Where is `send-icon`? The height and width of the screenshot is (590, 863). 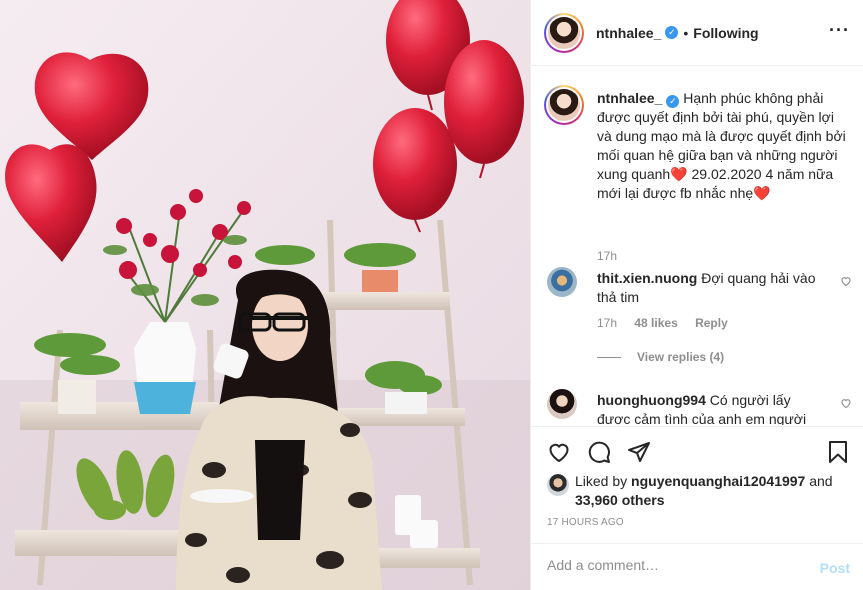 send-icon is located at coordinates (639, 452).